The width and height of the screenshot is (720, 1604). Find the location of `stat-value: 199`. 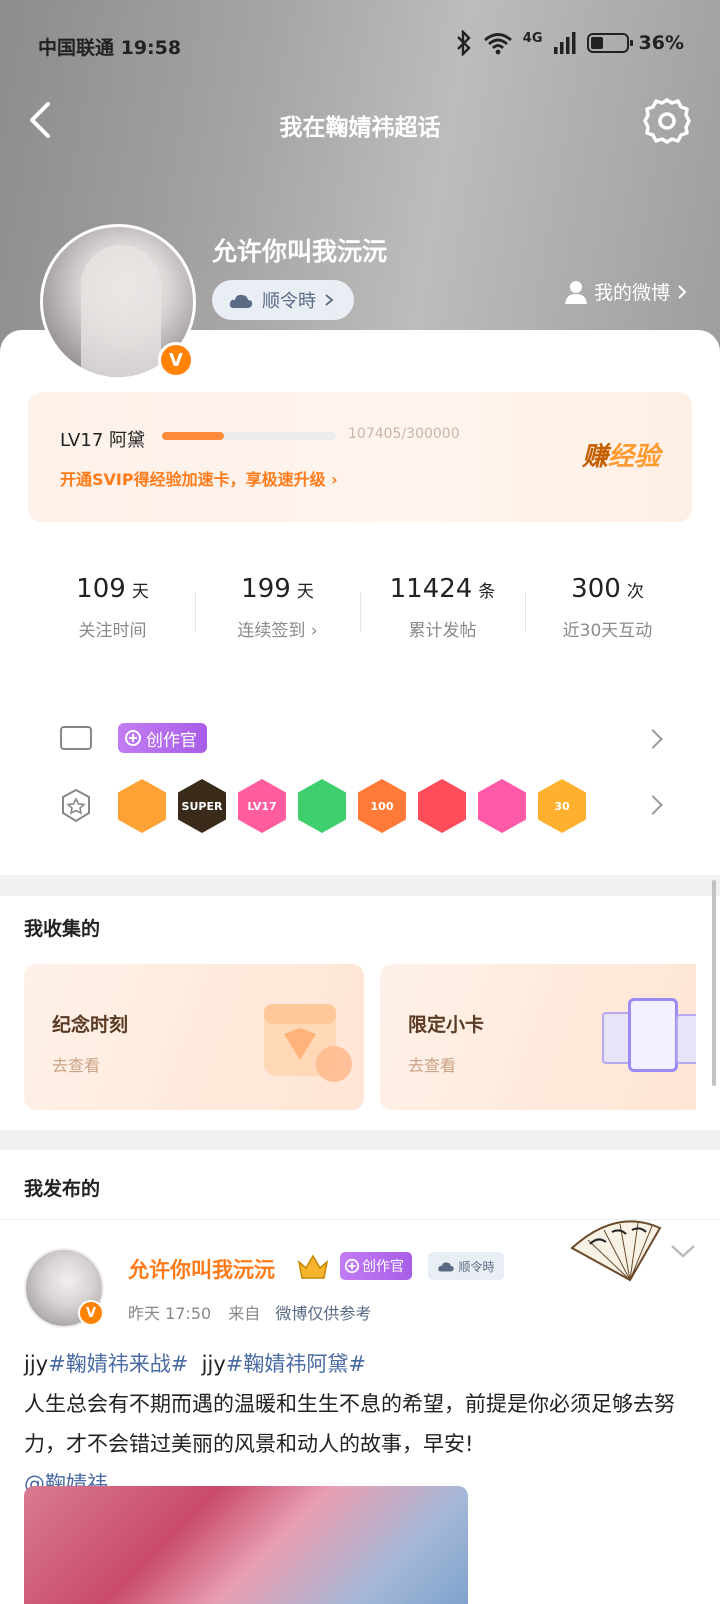

stat-value: 199 is located at coordinates (266, 589).